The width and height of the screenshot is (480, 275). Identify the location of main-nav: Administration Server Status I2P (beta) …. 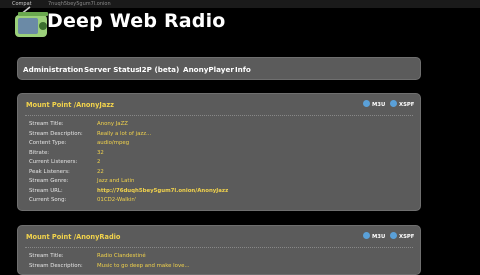
(219, 68).